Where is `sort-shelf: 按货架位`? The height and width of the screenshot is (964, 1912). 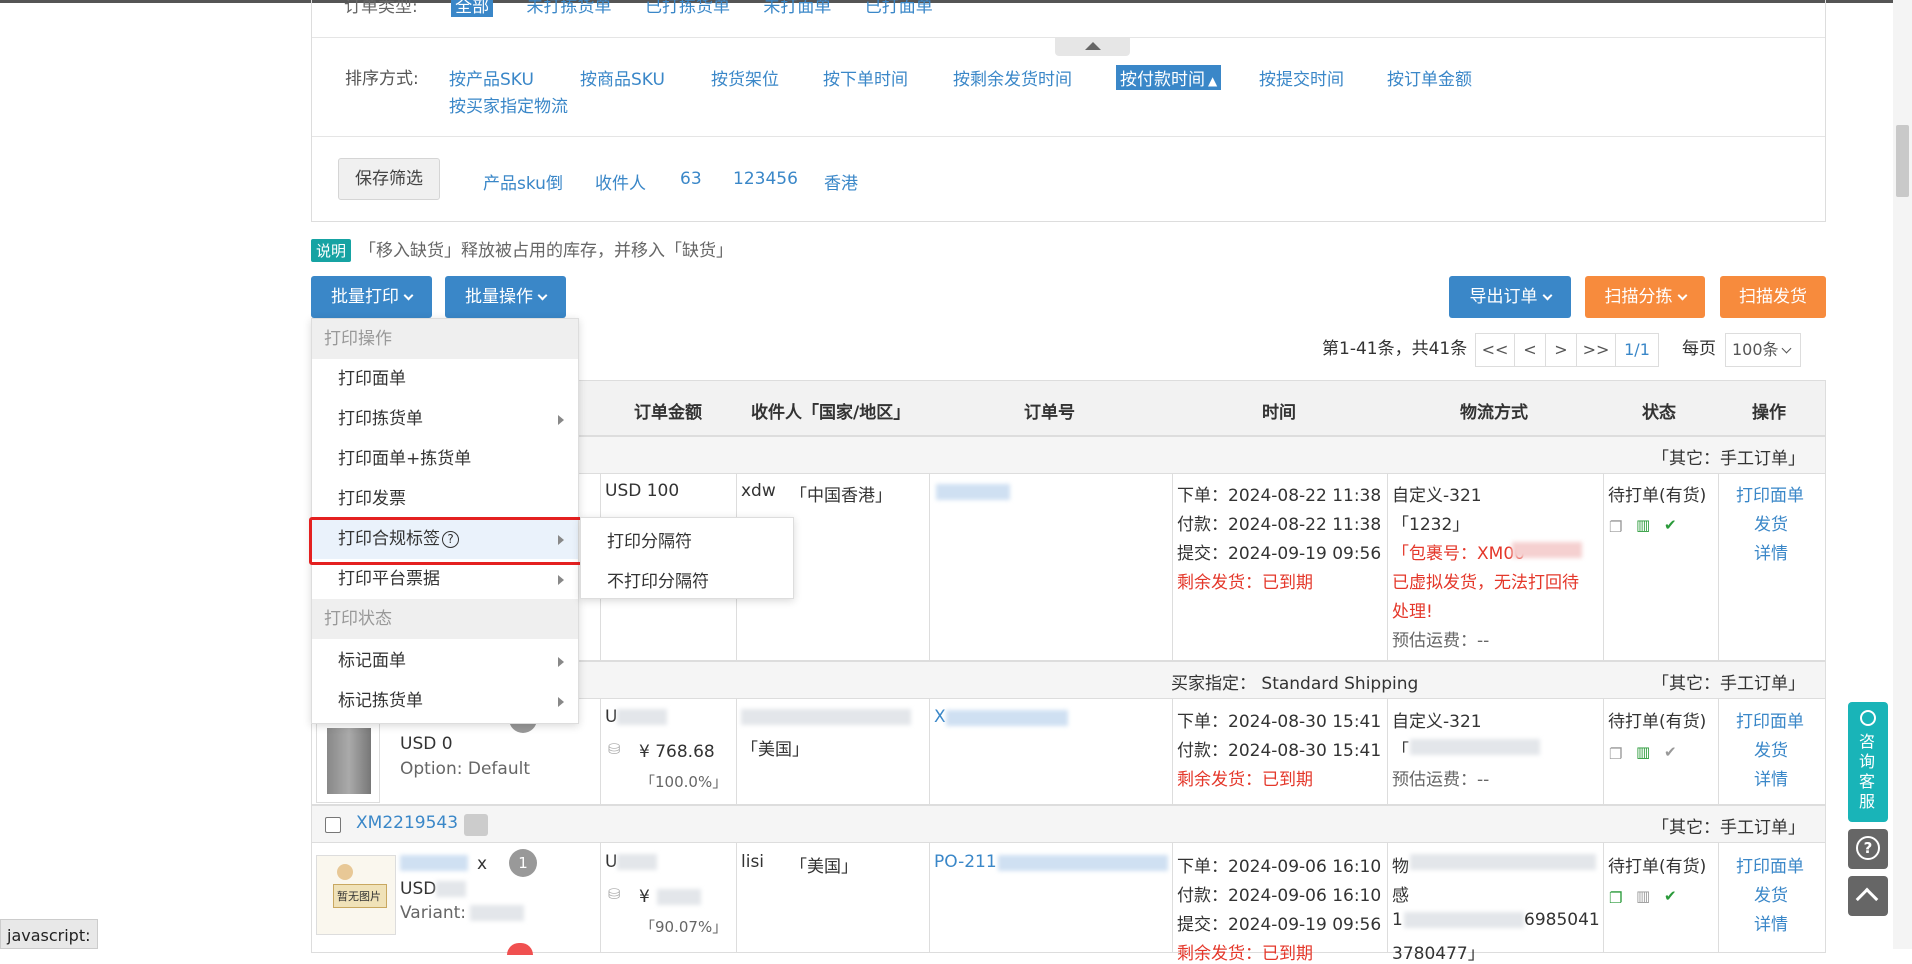
sort-shelf: 按货架位 is located at coordinates (745, 77).